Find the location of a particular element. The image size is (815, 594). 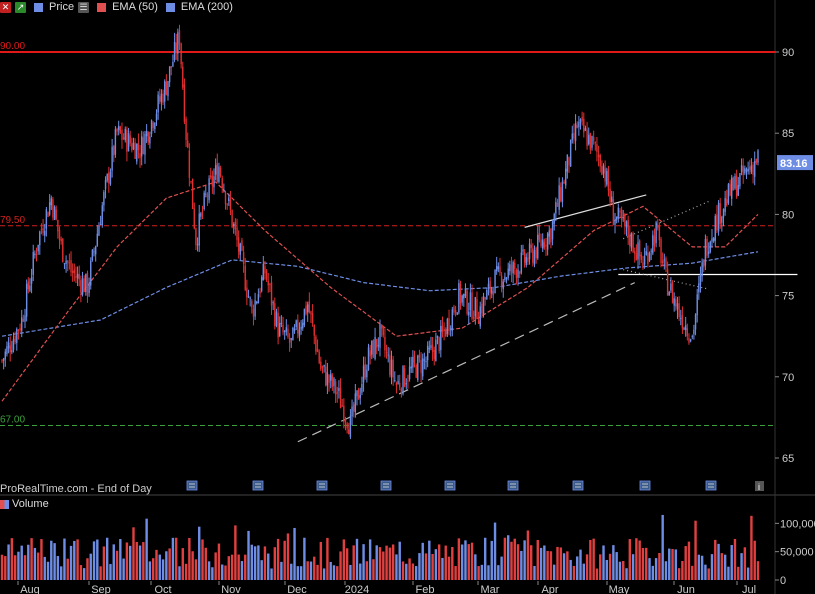

settings-icon: ☰ is located at coordinates (84, 7).